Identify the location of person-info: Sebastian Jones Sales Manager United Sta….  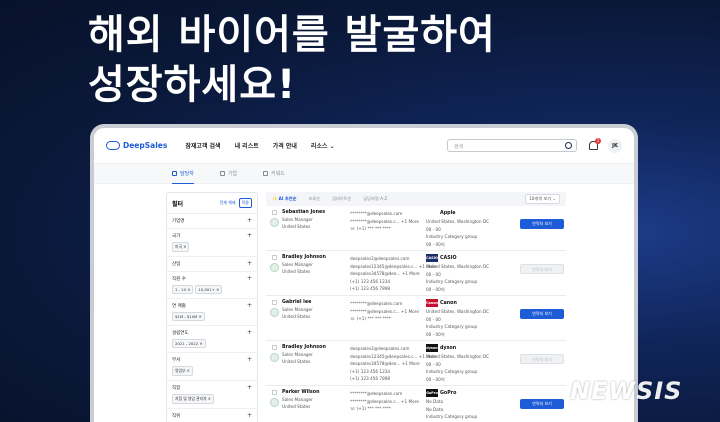
(303, 219).